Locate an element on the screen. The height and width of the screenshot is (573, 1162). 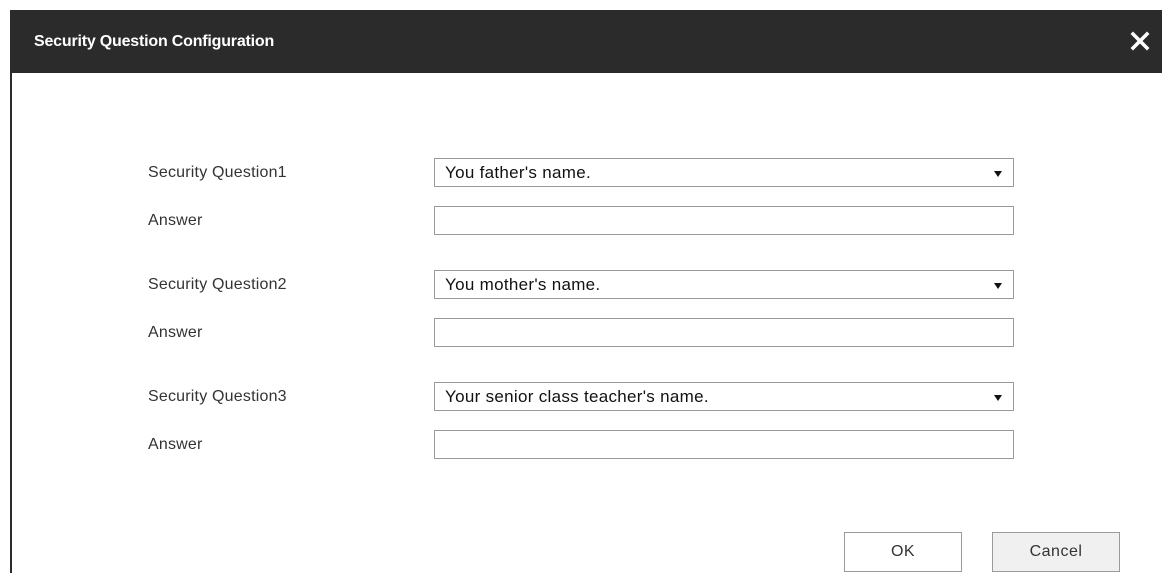
security-question-1-value: You father's name. is located at coordinates (518, 172).